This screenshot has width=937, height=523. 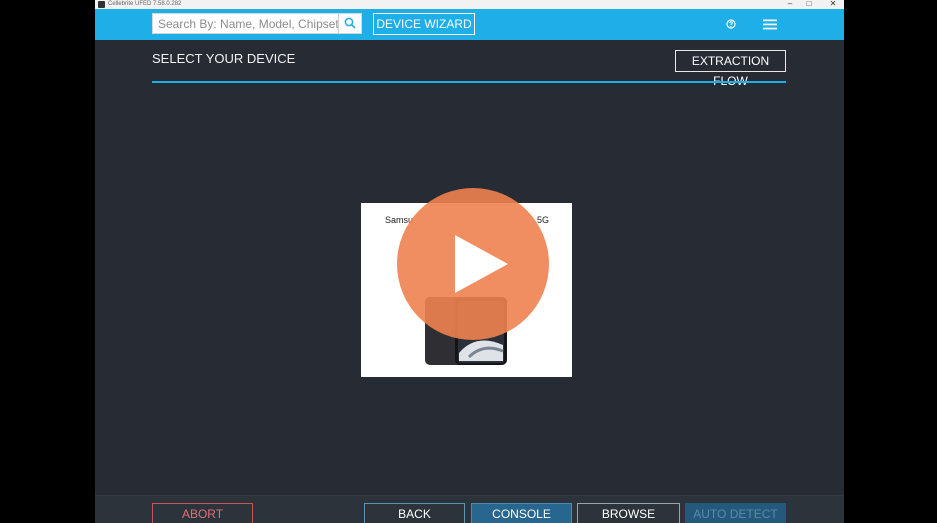 I want to click on search-box, so click(x=257, y=23).